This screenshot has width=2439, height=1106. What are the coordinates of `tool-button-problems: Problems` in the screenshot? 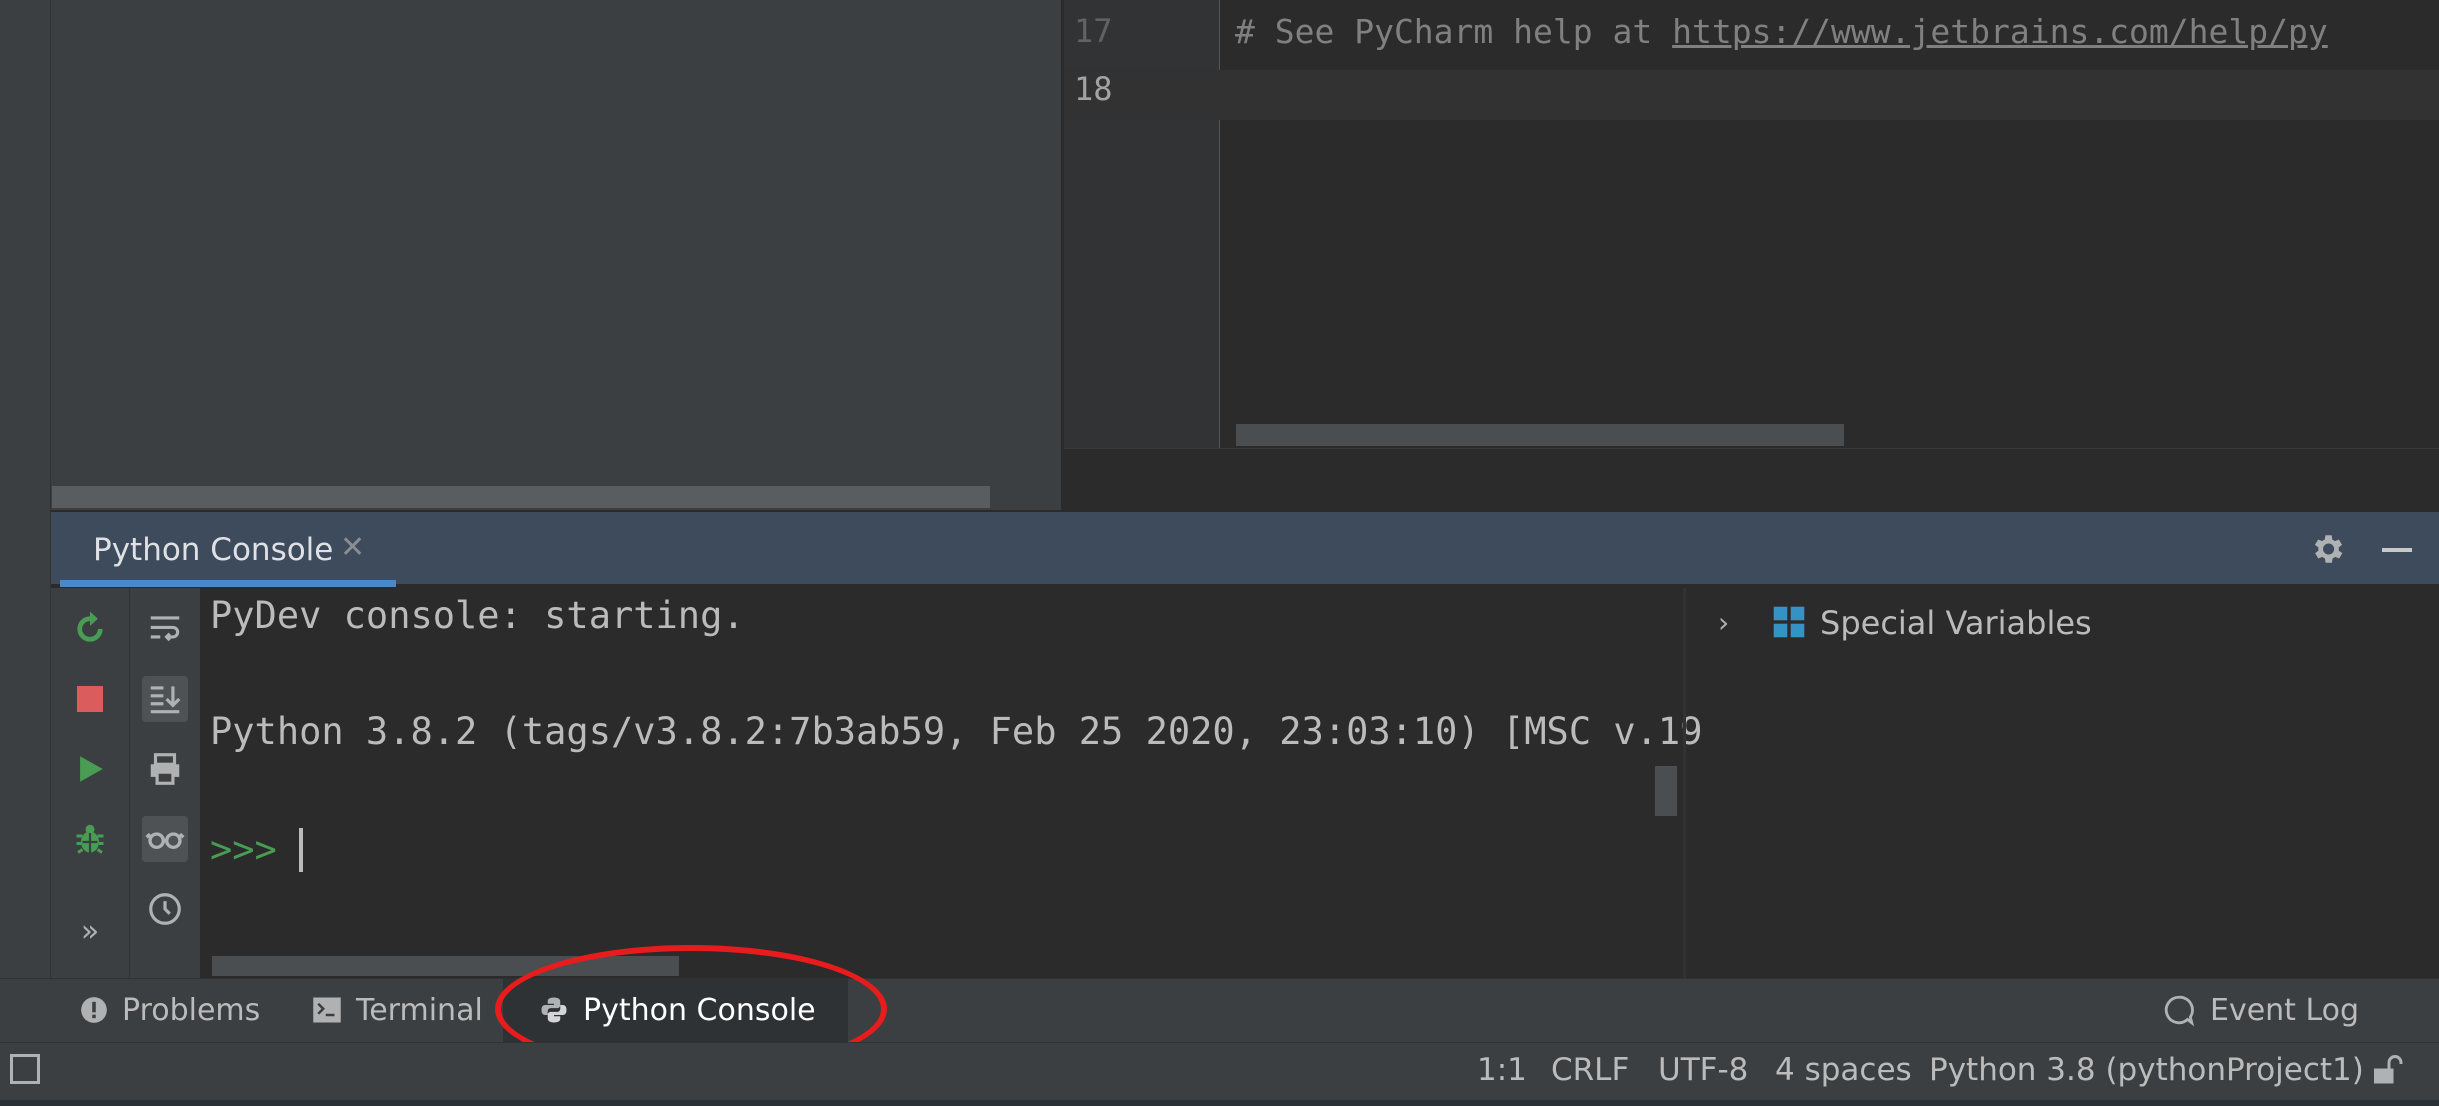 It's located at (170, 1010).